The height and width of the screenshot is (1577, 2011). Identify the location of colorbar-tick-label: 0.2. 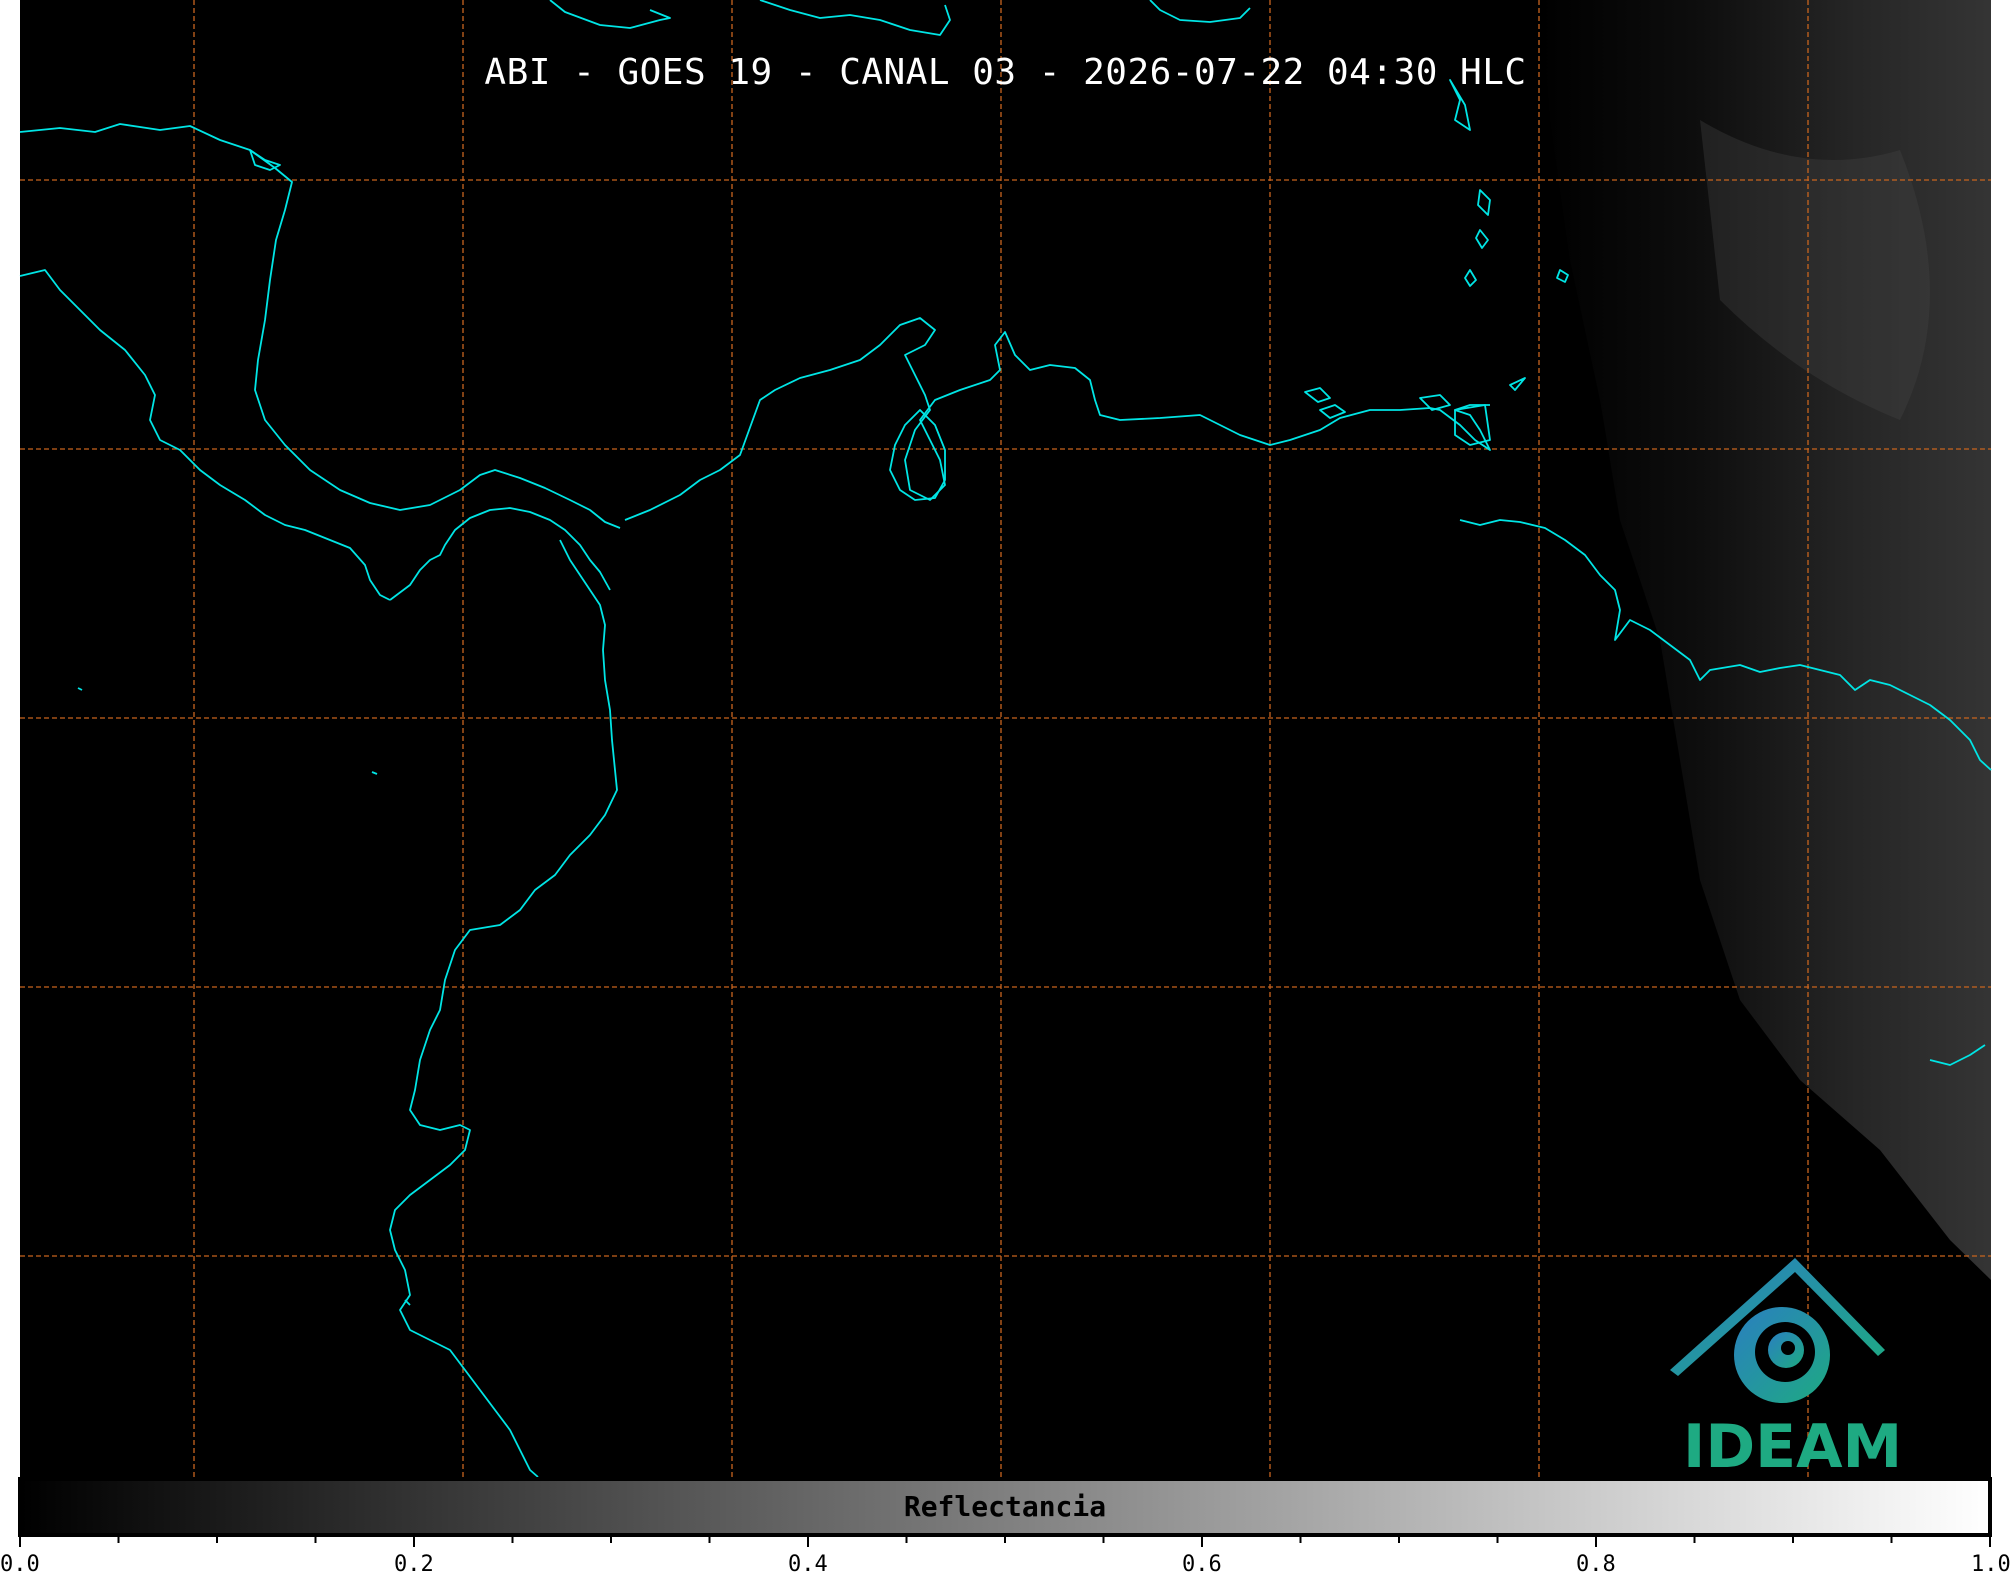
(414, 1564).